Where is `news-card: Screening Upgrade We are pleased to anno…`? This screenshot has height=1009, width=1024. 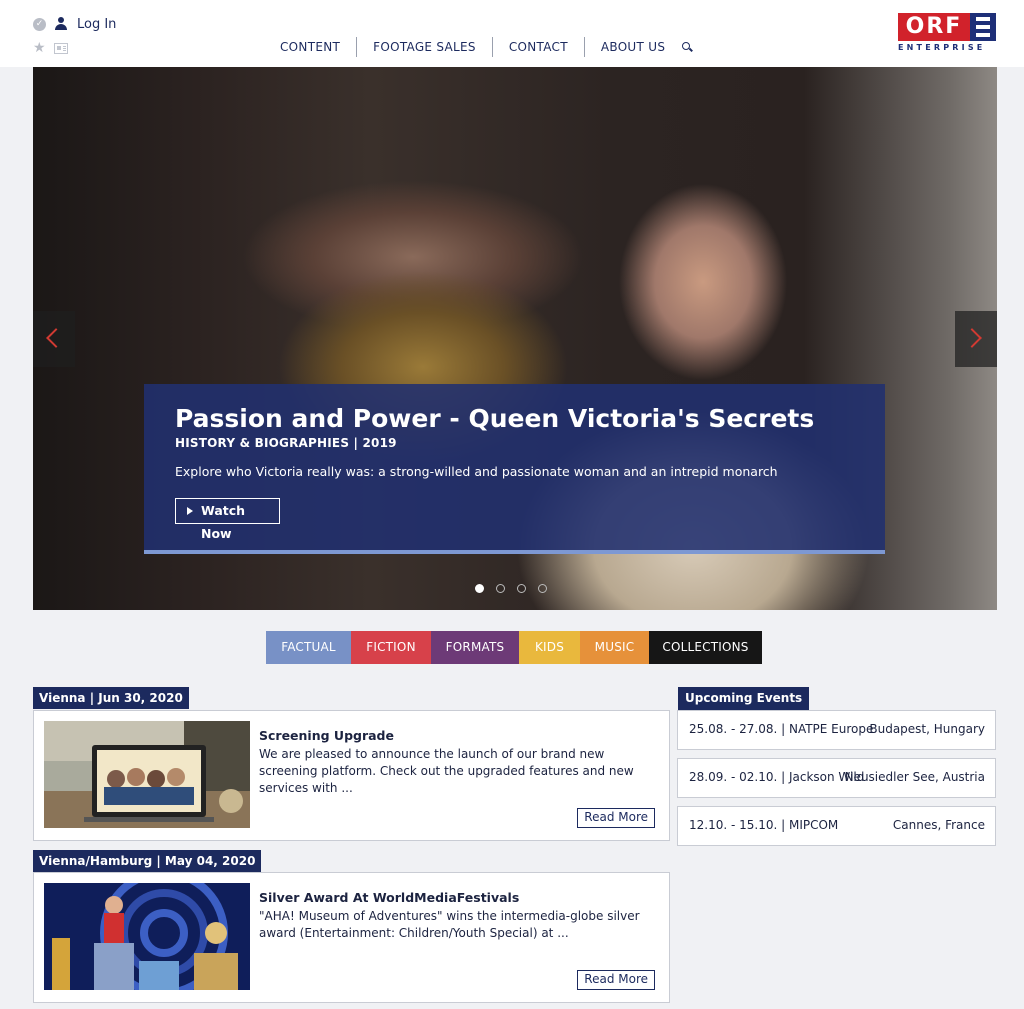 news-card: Screening Upgrade We are pleased to anno… is located at coordinates (351, 775).